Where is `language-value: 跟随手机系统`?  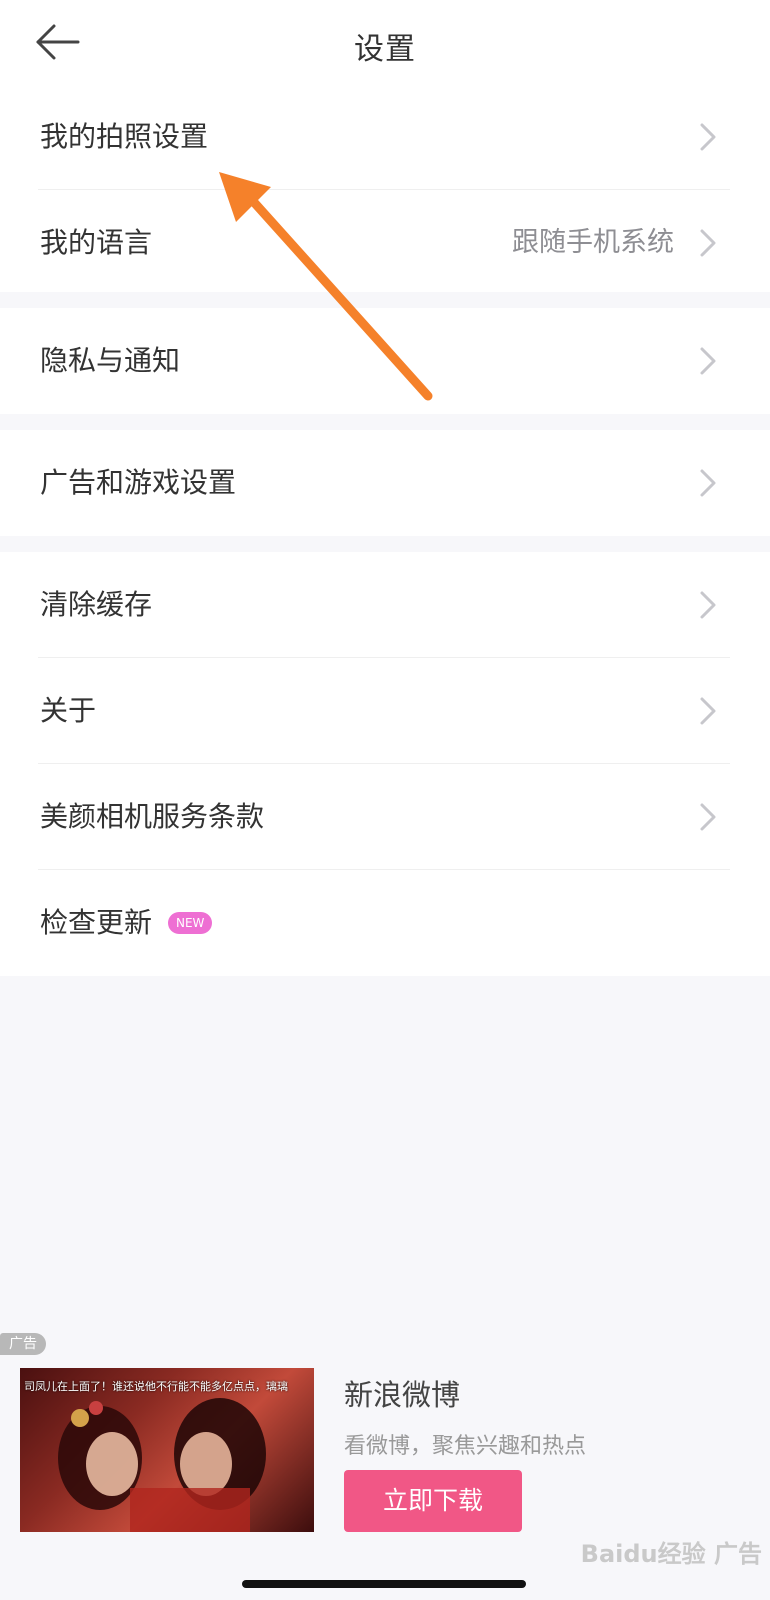
language-value: 跟随手机系统 is located at coordinates (593, 242).